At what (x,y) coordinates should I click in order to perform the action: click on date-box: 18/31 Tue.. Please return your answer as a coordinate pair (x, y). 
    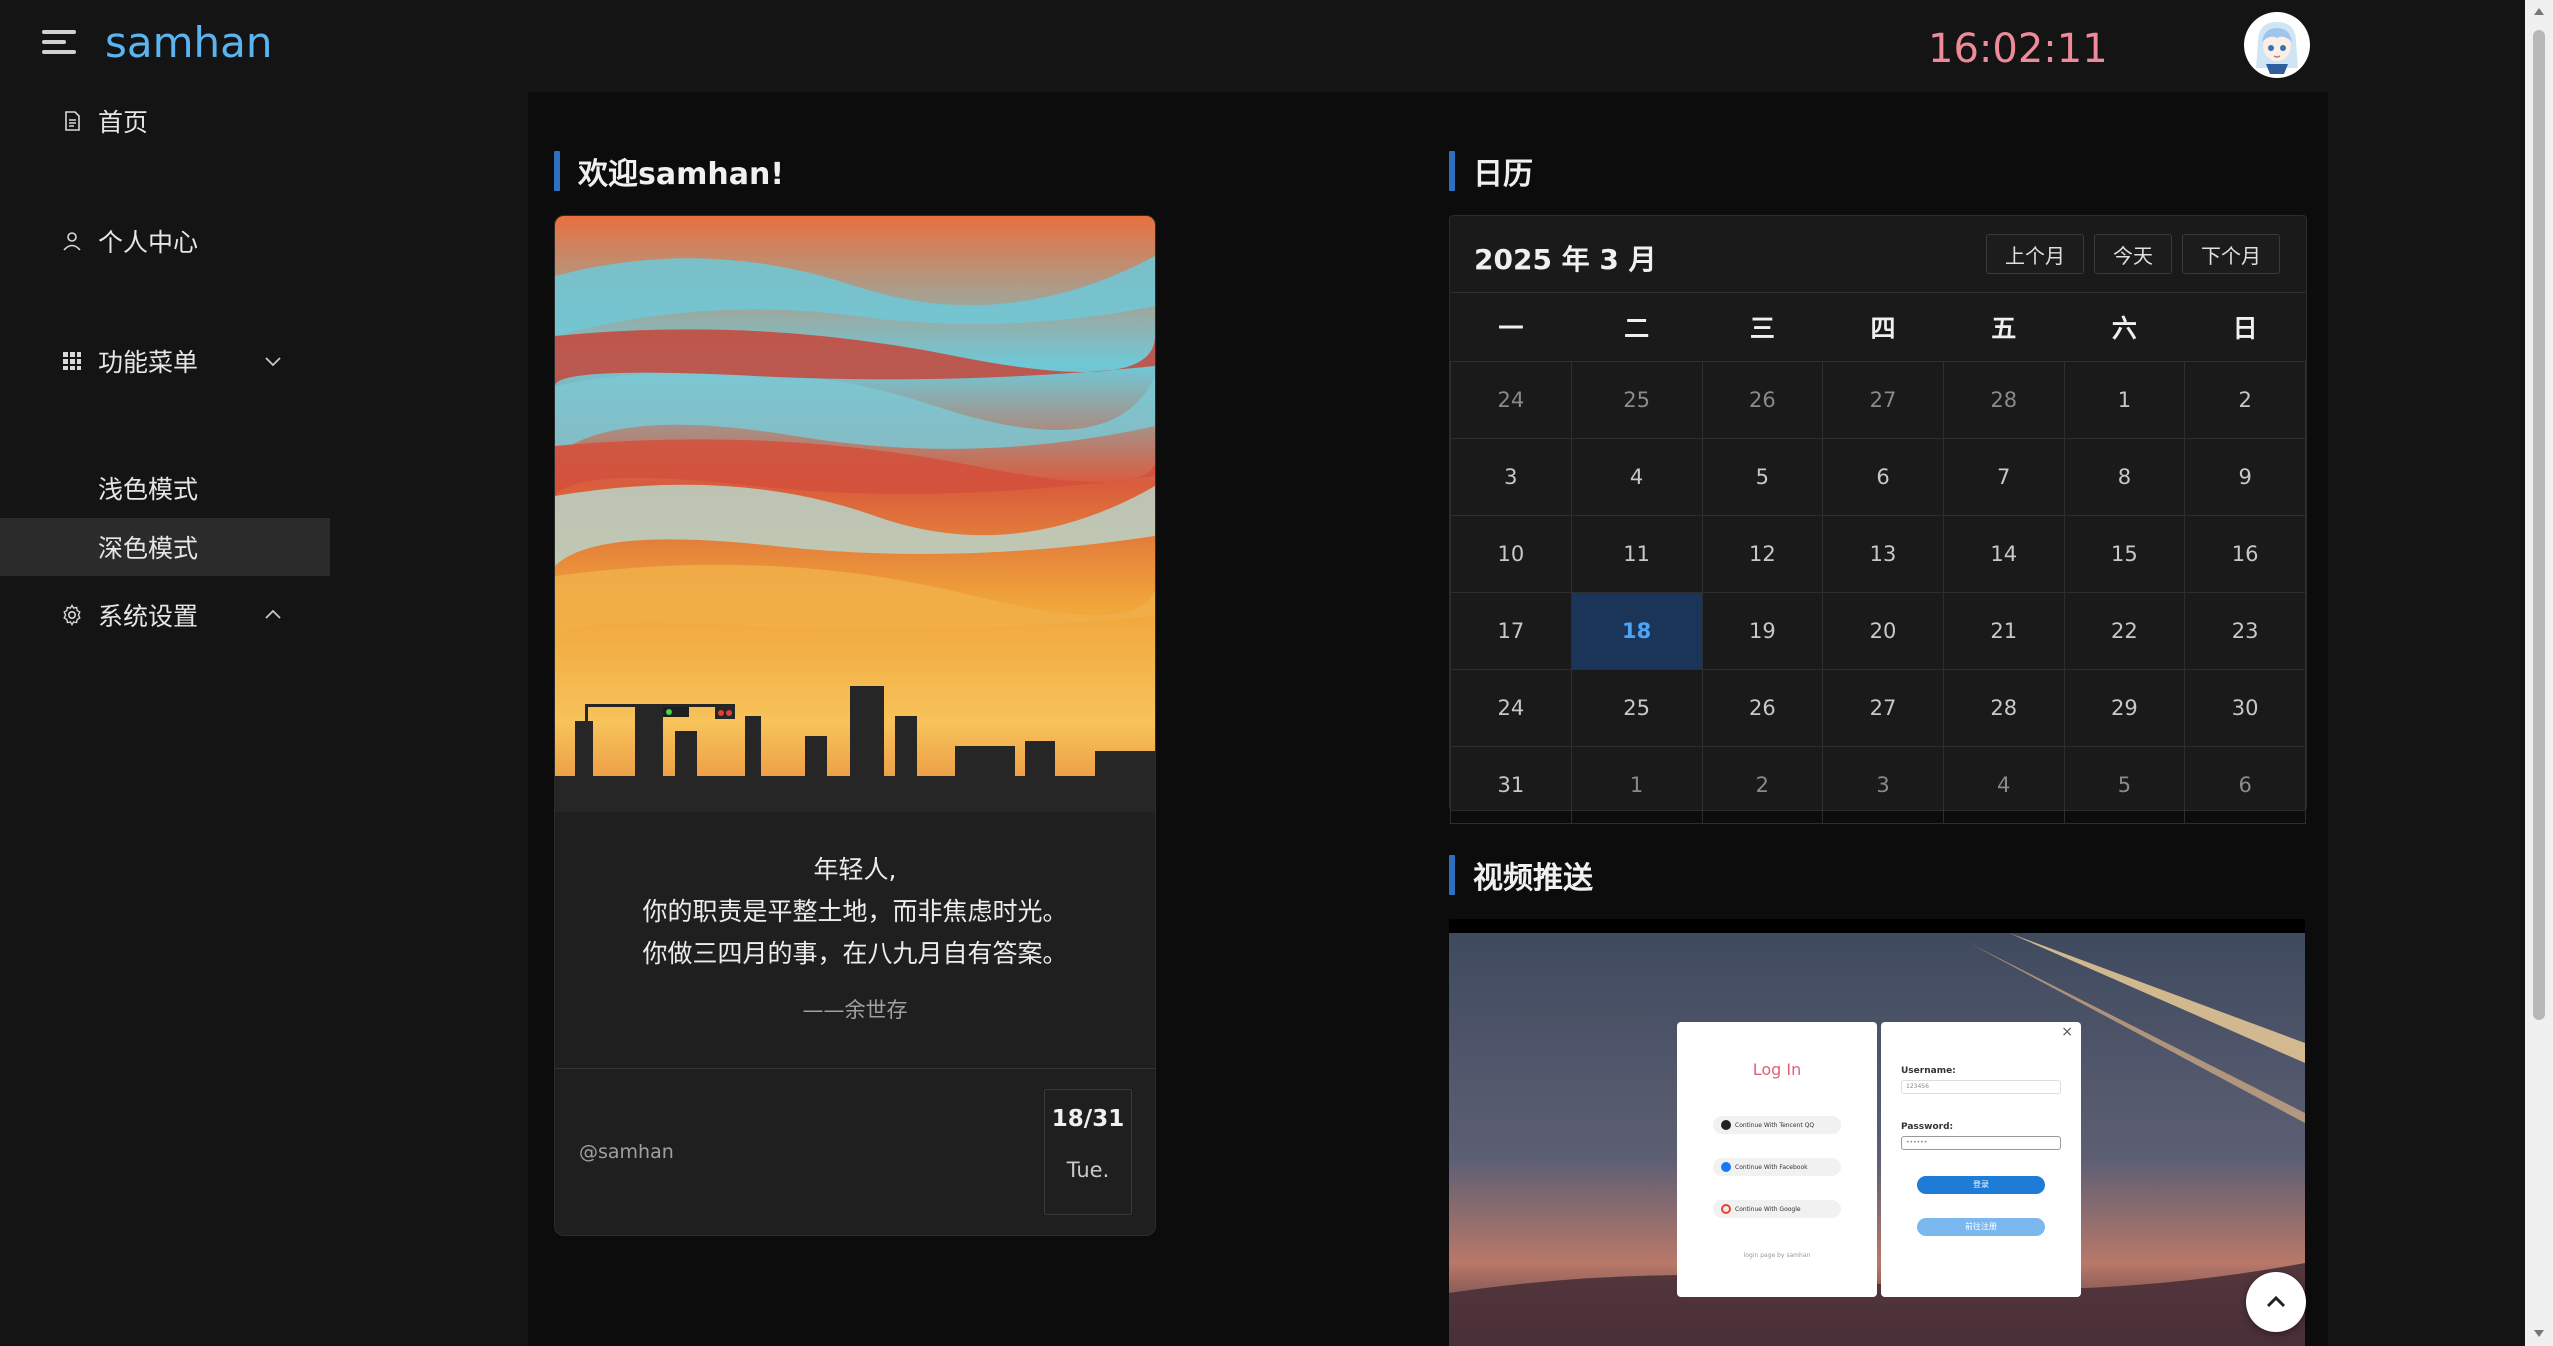
    Looking at the image, I should click on (1088, 1152).